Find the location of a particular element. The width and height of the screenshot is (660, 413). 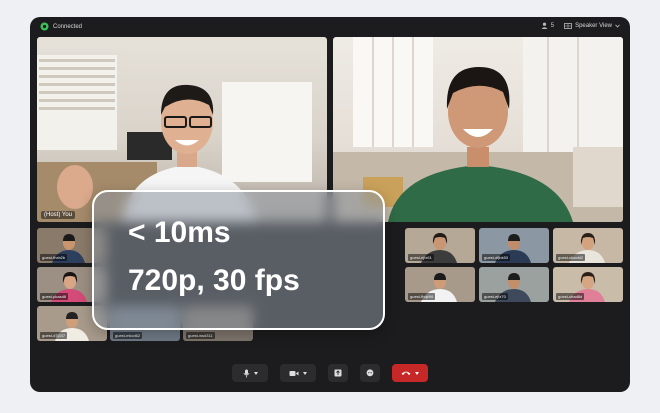

chat-icon is located at coordinates (370, 373).